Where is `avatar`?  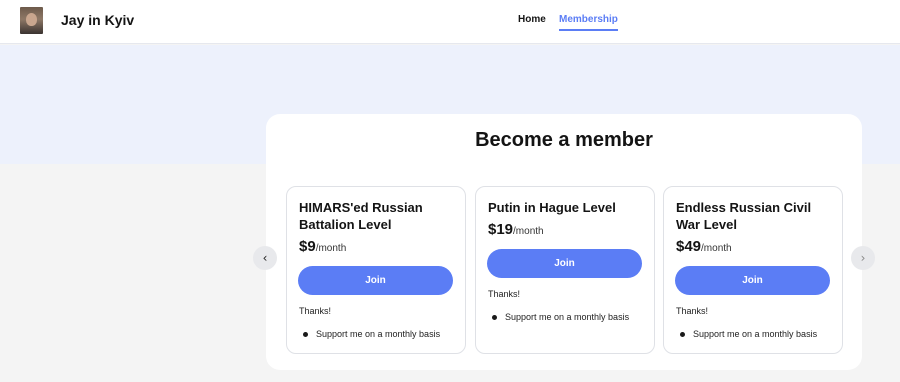
avatar is located at coordinates (31, 20).